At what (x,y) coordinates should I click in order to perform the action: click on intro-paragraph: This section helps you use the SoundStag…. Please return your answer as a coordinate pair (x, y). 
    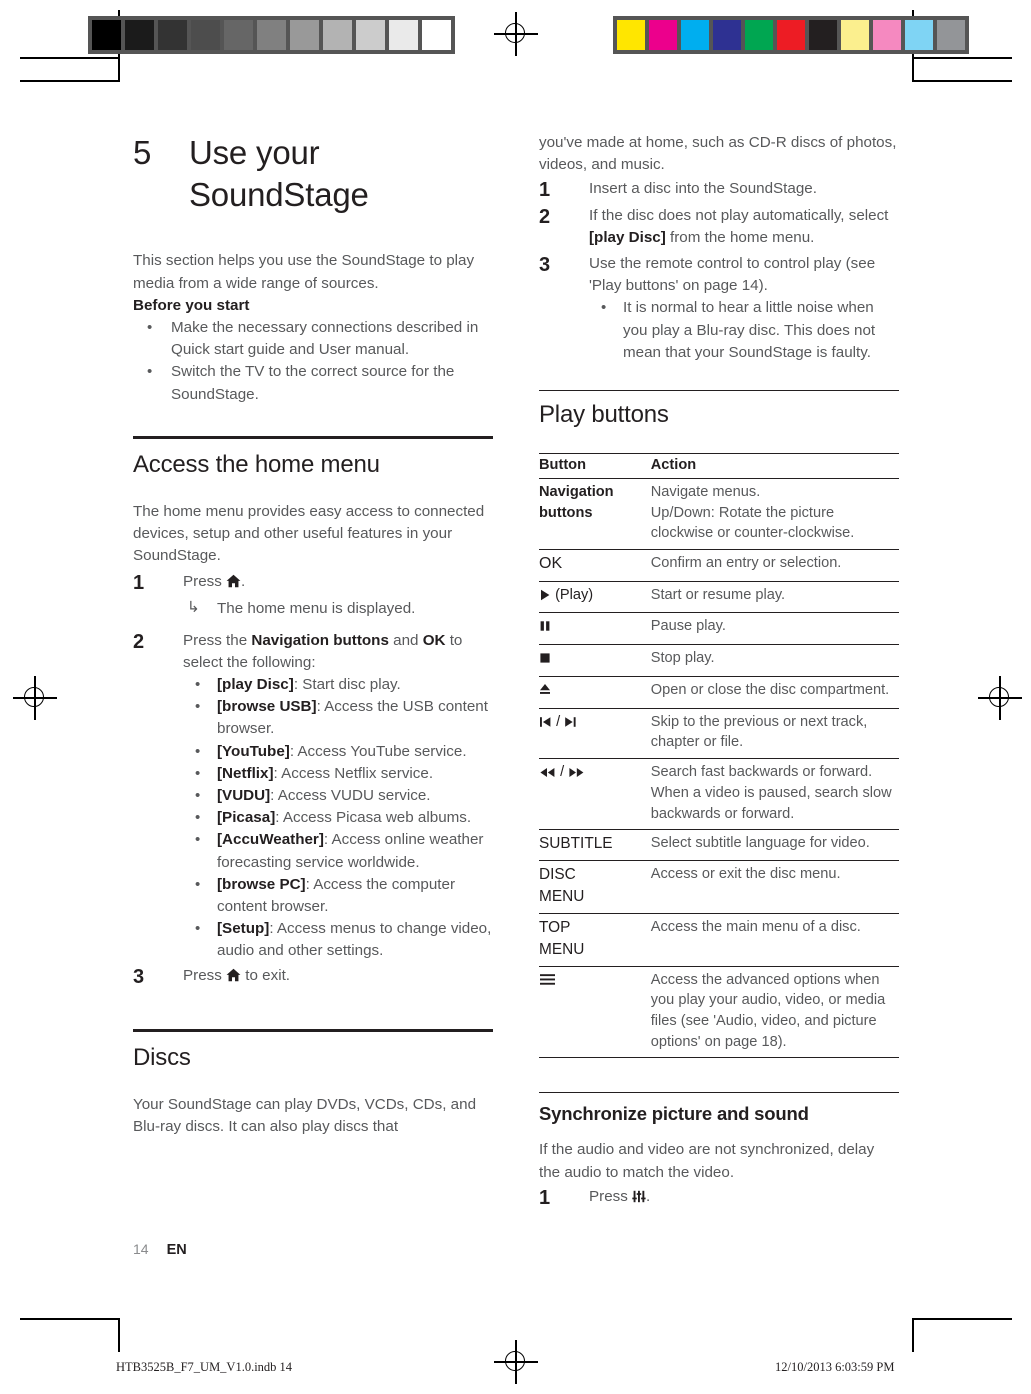
    Looking at the image, I should click on (304, 272).